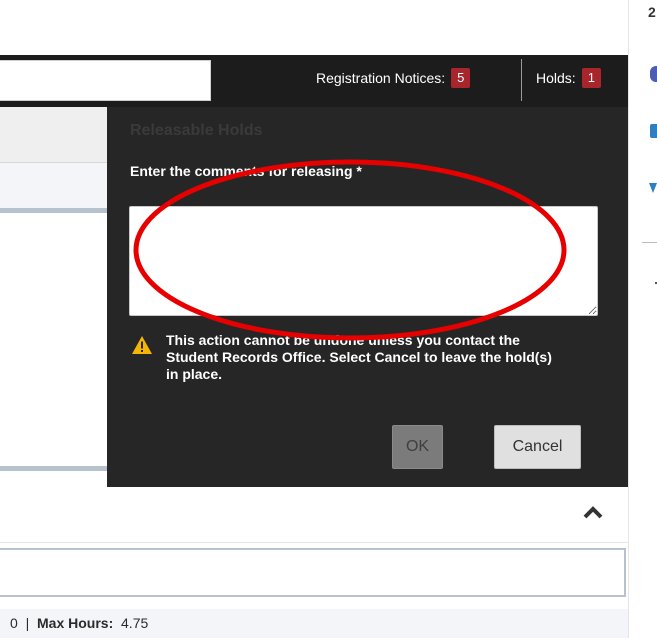 The height and width of the screenshot is (638, 657). What do you see at coordinates (591, 78) in the screenshot?
I see `holds-count-badge: 1` at bounding box center [591, 78].